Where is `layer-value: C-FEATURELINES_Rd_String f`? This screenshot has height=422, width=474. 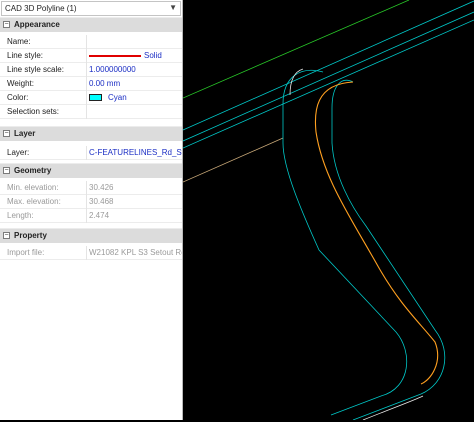 layer-value: C-FEATURELINES_Rd_String f is located at coordinates (135, 152).